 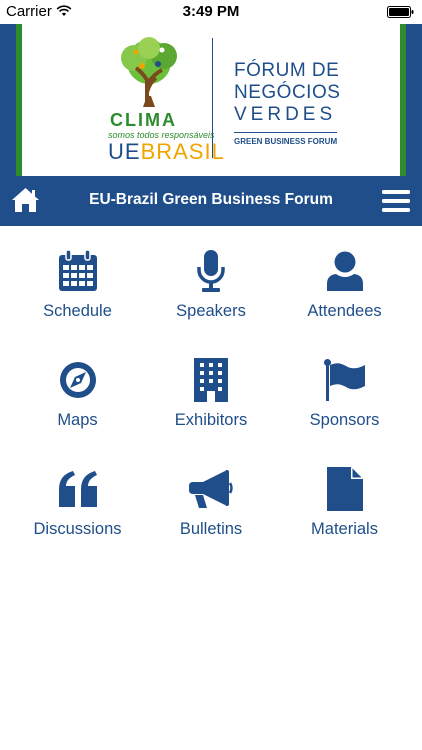 What do you see at coordinates (211, 271) in the screenshot?
I see `microphone-icon` at bounding box center [211, 271].